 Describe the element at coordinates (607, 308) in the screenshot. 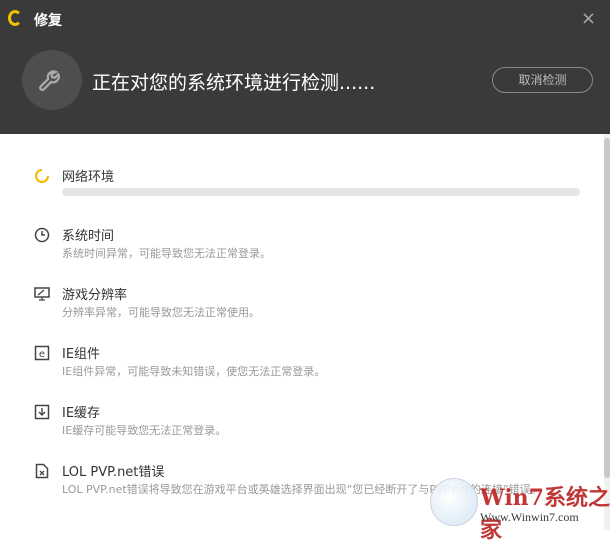

I see `scrollbar-thumb` at that location.